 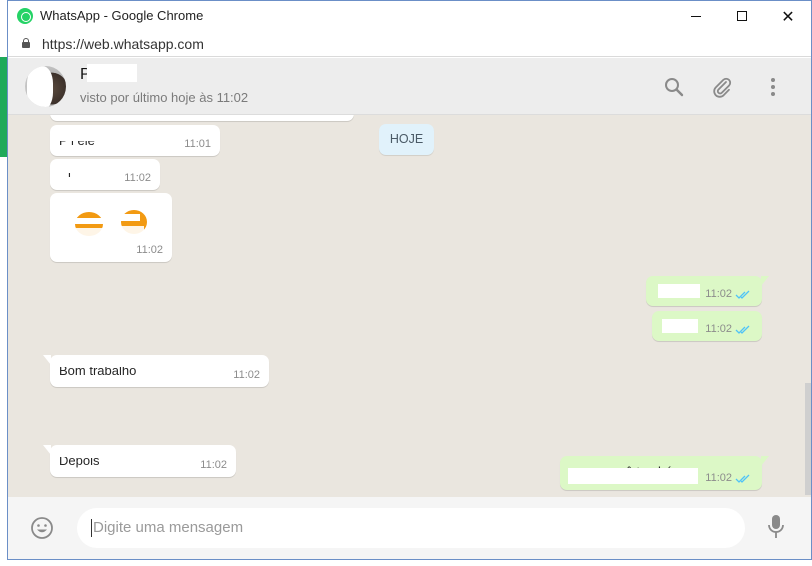 I want to click on message-bubble: P i ele 11:01, so click(x=135, y=140).